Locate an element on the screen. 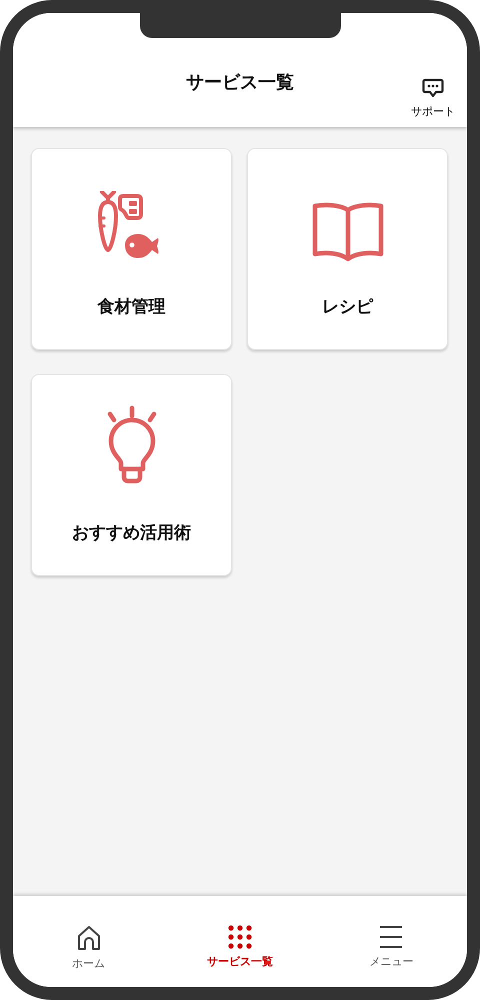  nav-tab: ホーム is located at coordinates (88, 948).